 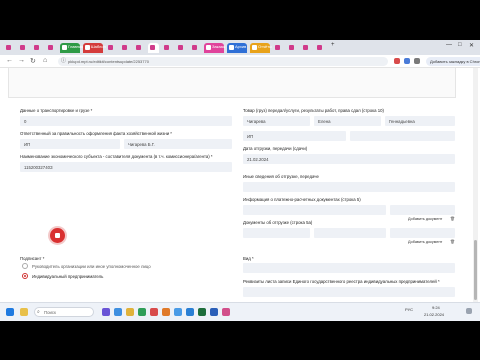 What do you see at coordinates (407, 61) in the screenshot?
I see `extension-icon-blue` at bounding box center [407, 61].